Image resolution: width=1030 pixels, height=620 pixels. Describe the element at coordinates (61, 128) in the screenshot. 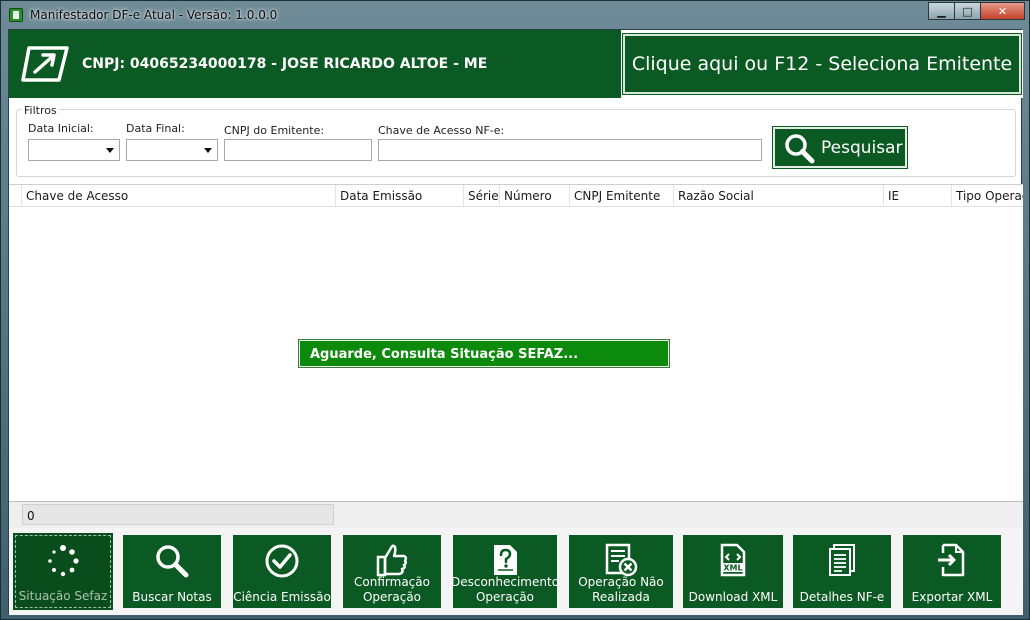

I see `data-inicial-label: Data Inicial:` at that location.